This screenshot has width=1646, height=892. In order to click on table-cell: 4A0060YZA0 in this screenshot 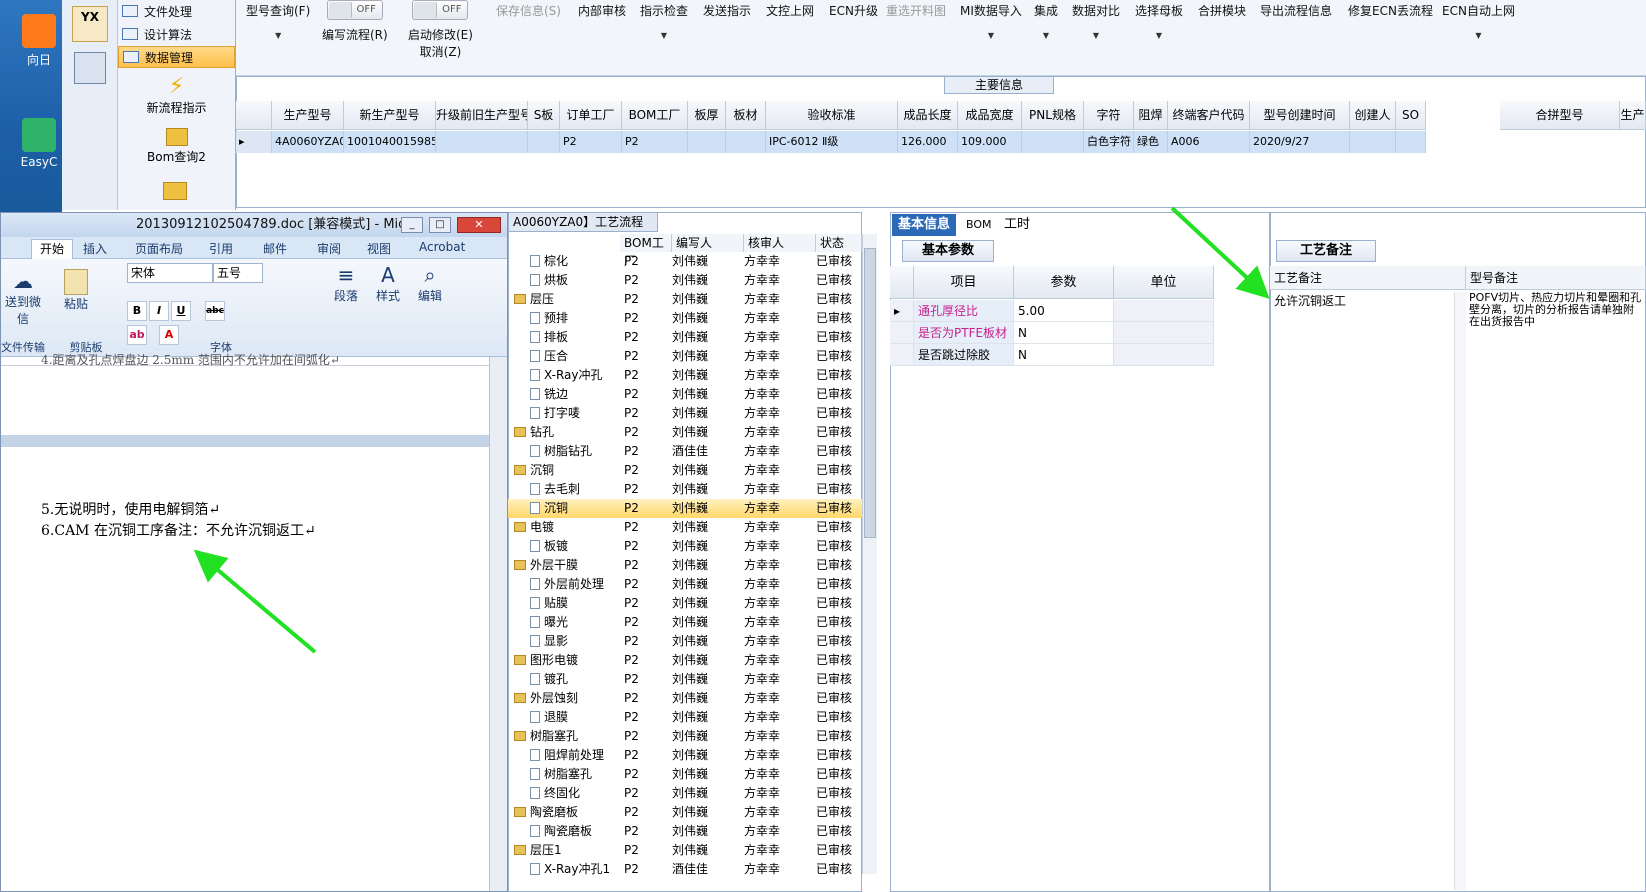, I will do `click(308, 142)`.